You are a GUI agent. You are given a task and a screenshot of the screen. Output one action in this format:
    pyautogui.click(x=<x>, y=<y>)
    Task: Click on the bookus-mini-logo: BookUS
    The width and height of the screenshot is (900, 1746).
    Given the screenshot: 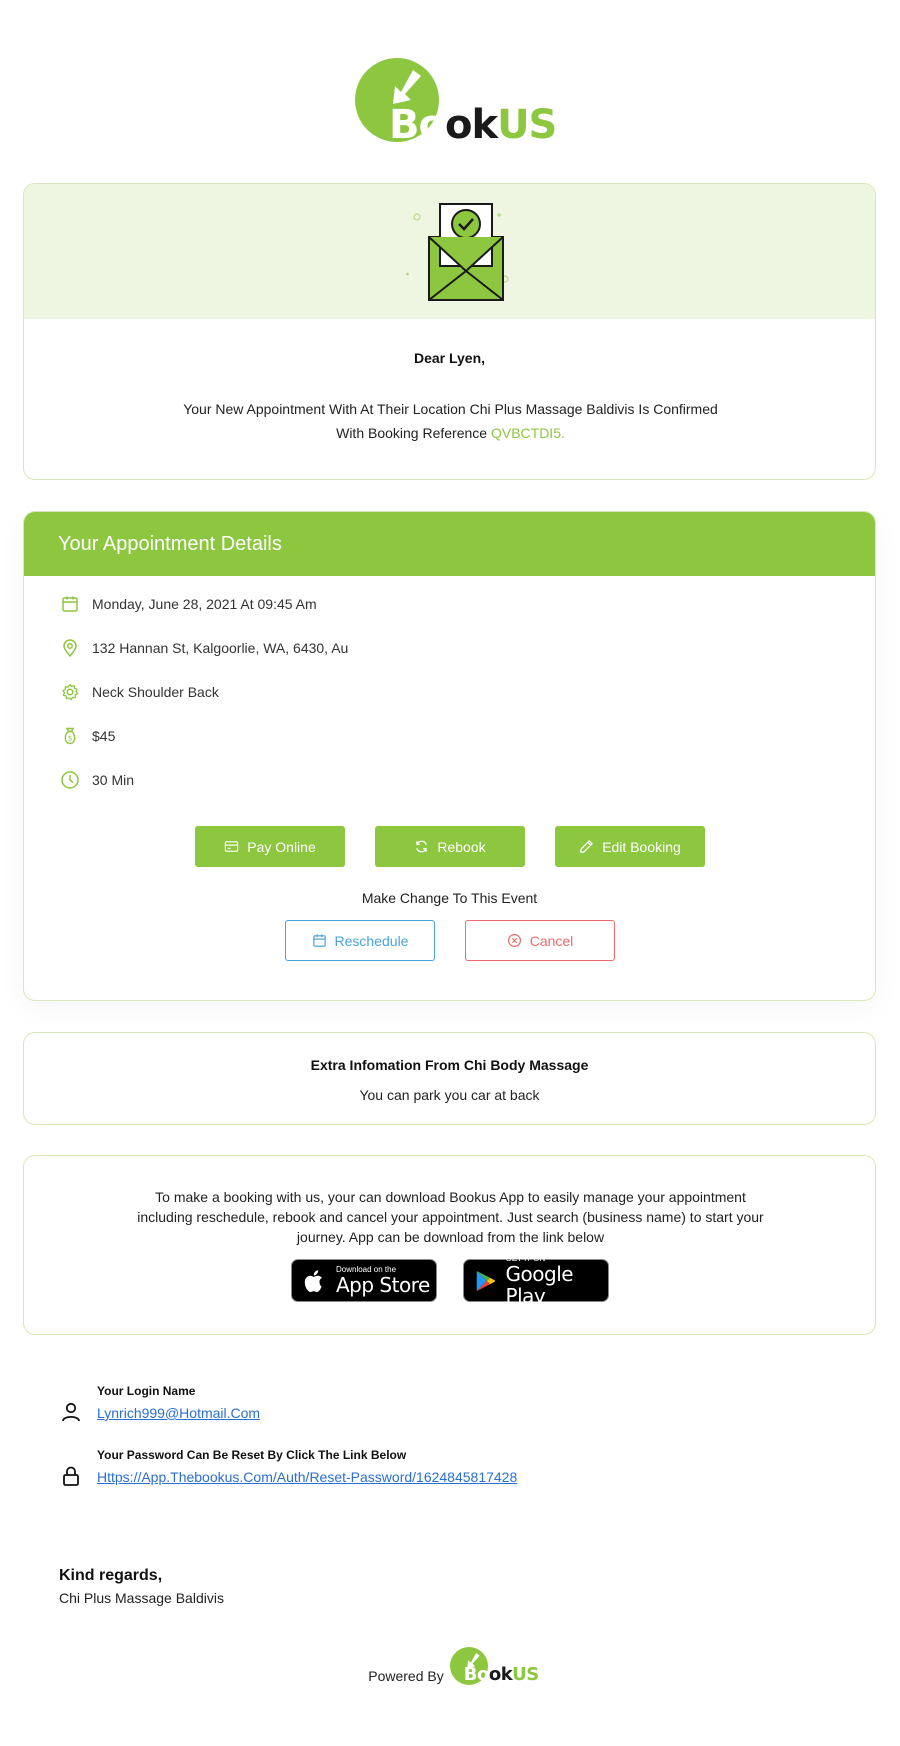 What is the action you would take?
    pyautogui.click(x=494, y=1667)
    